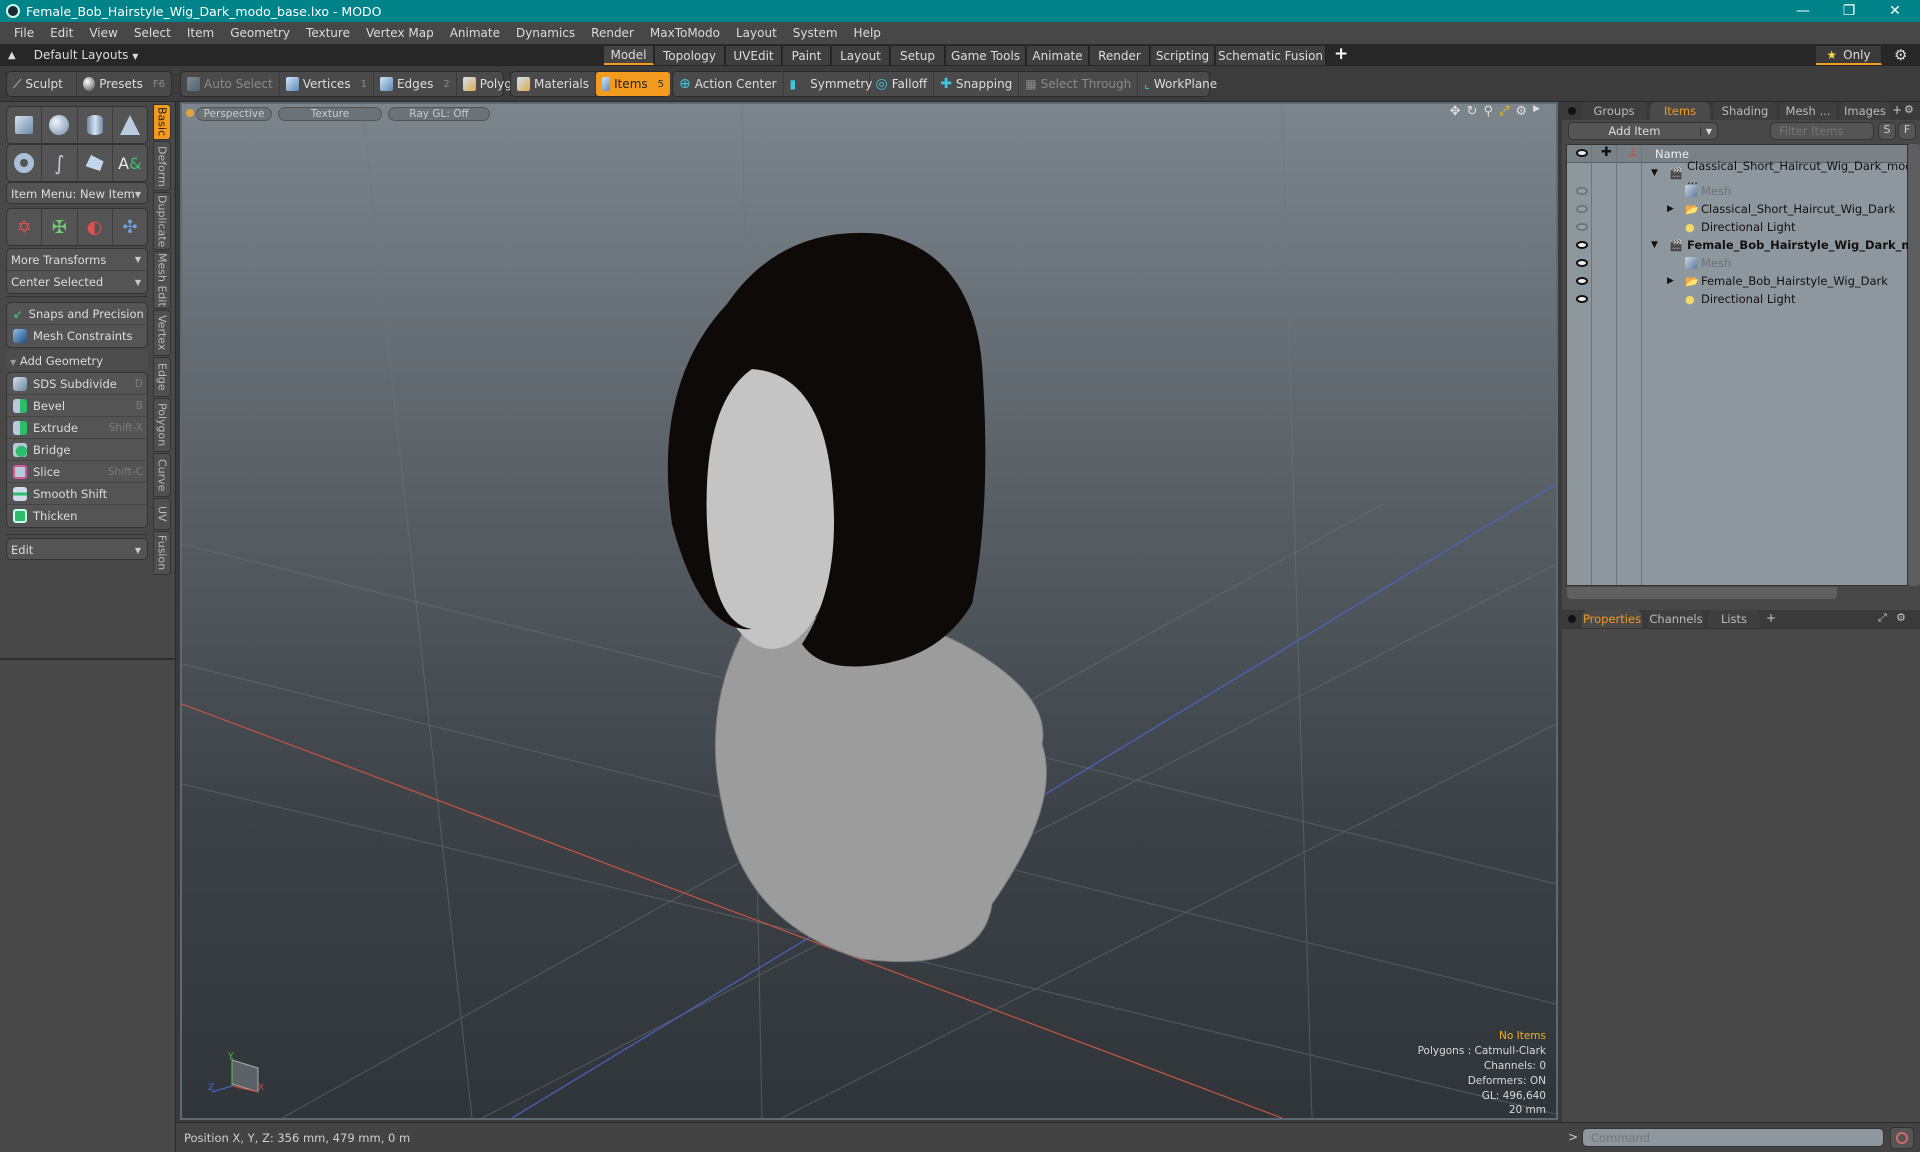  What do you see at coordinates (1887, 131) in the screenshot?
I see `s-filter-button: S` at bounding box center [1887, 131].